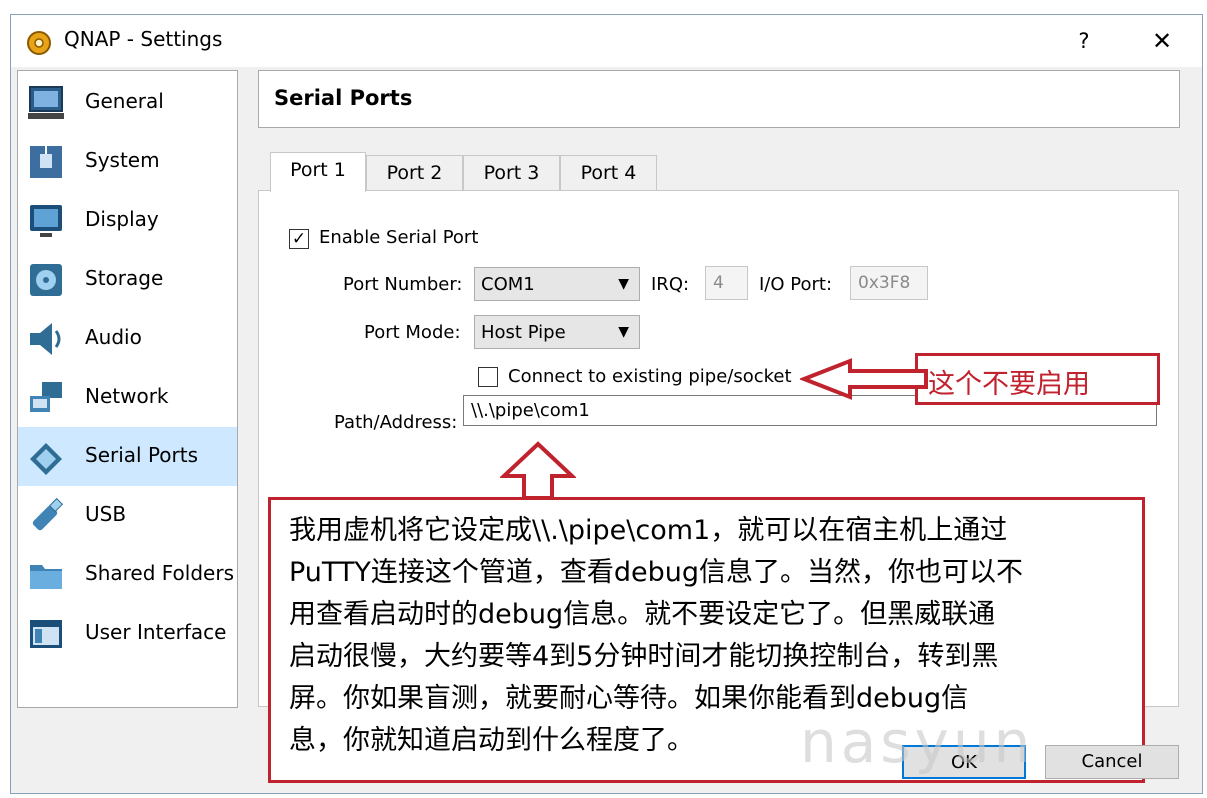  Describe the element at coordinates (511, 173) in the screenshot. I see `tab-port-3: Port 3` at that location.